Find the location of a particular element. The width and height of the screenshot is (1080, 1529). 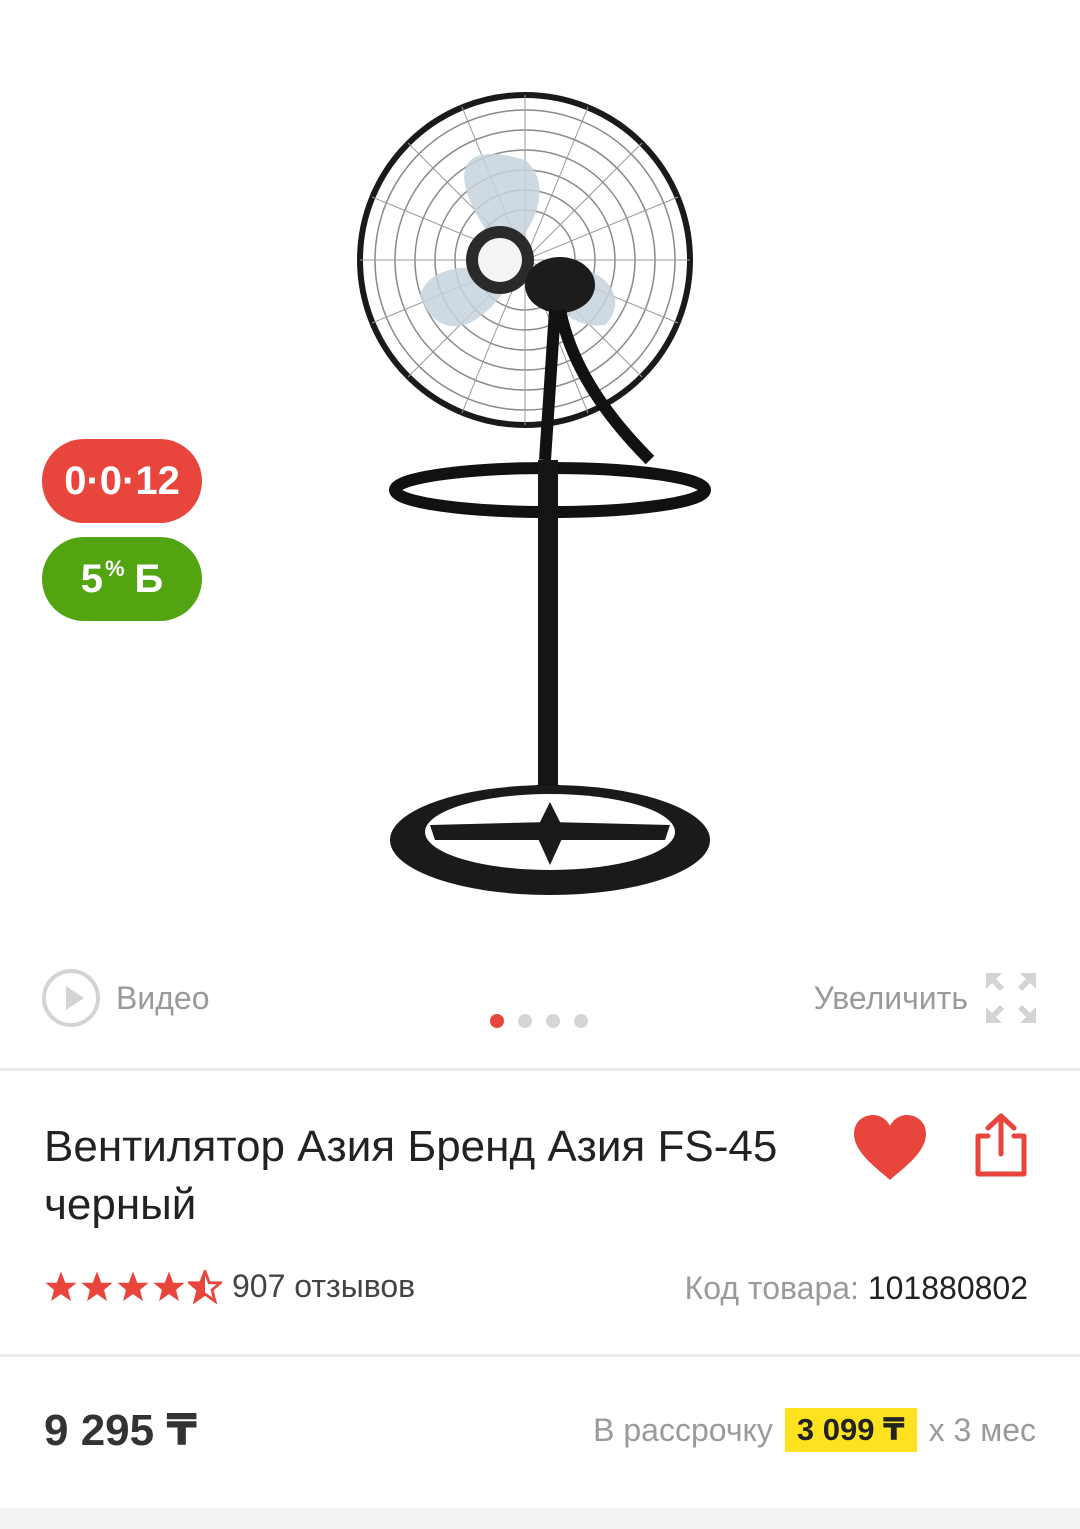

share-icon is located at coordinates (1001, 1145).